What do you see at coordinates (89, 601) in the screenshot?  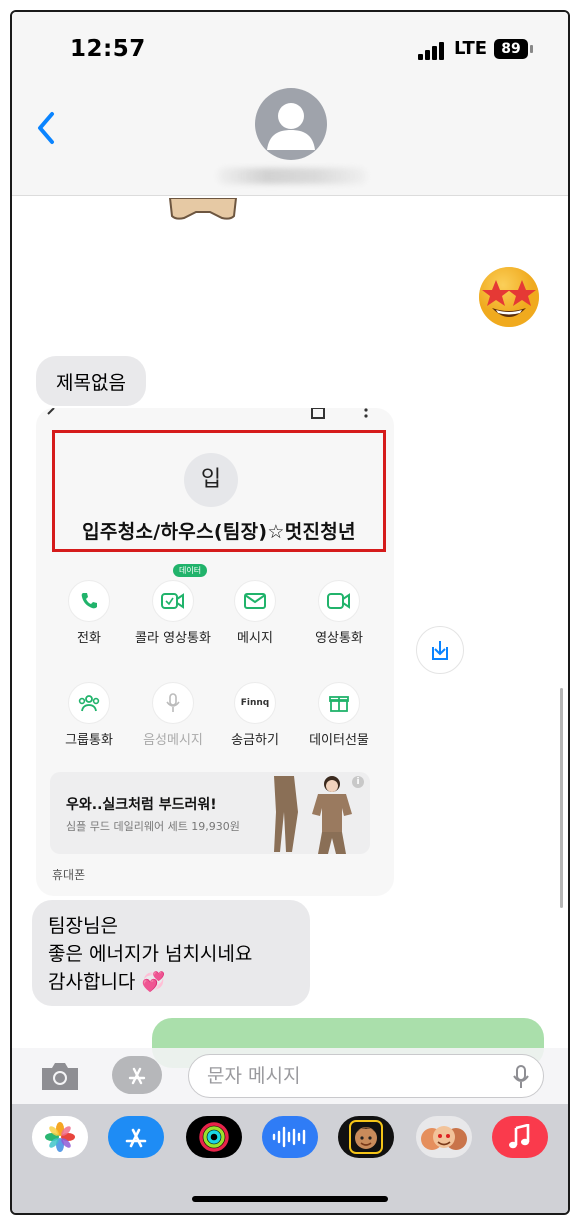 I see `phone-icon` at bounding box center [89, 601].